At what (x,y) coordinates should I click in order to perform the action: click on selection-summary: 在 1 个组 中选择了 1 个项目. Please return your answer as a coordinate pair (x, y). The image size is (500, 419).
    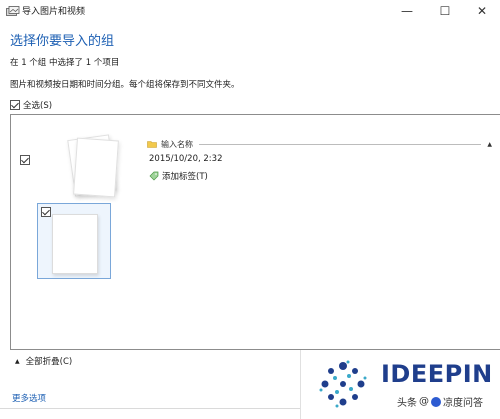
    Looking at the image, I should click on (65, 63).